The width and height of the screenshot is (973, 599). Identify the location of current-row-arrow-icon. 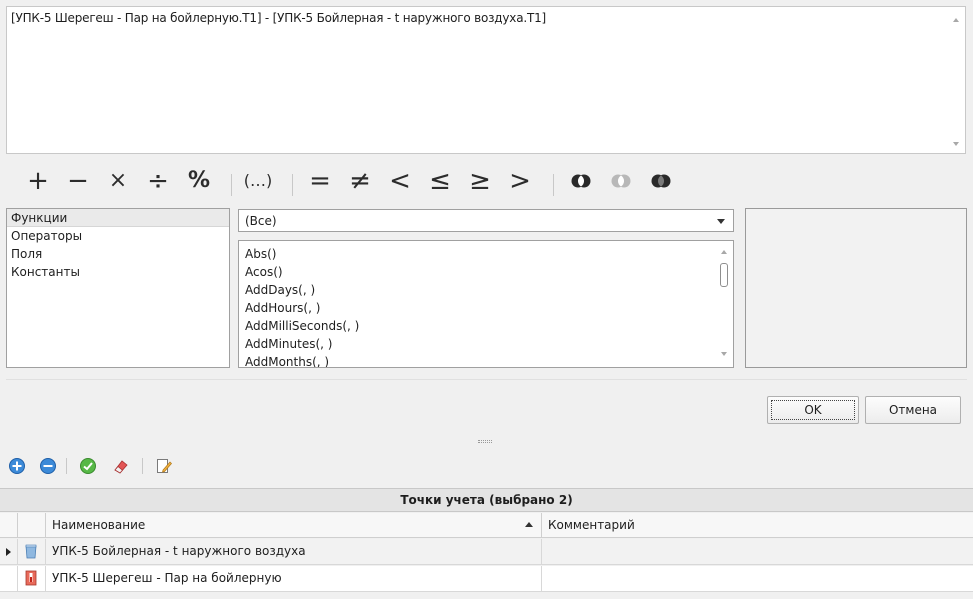
(8, 552).